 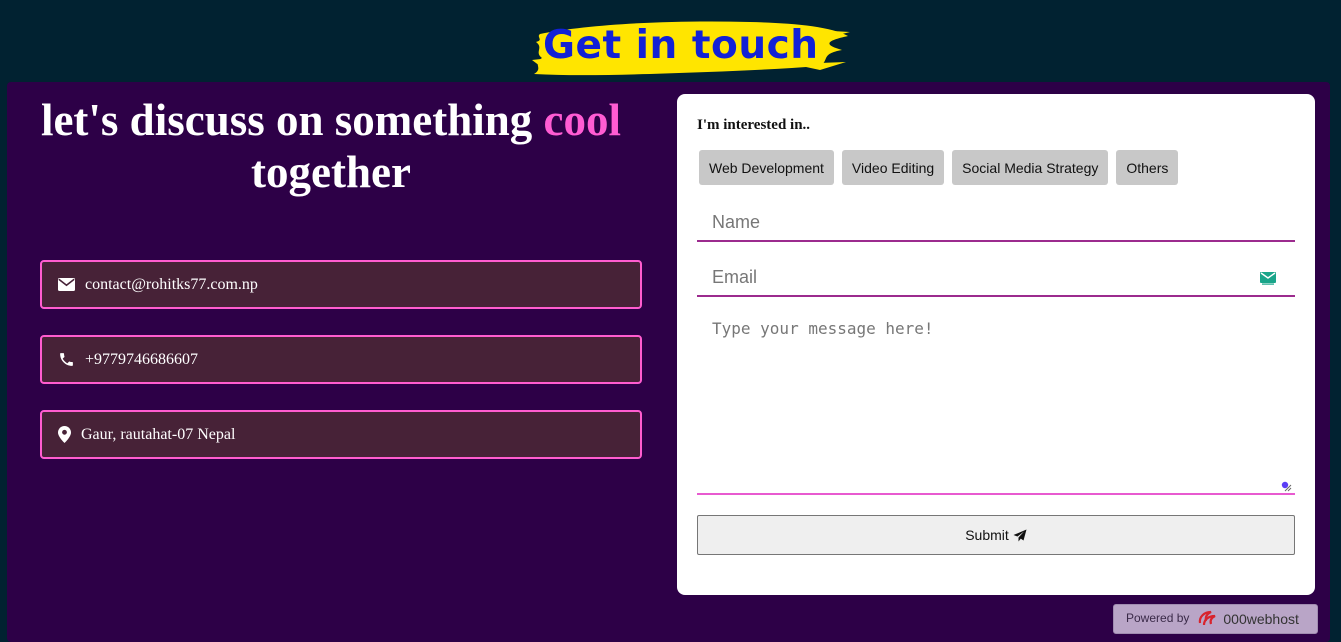 I want to click on page-header: Get in touch, so click(x=670, y=41).